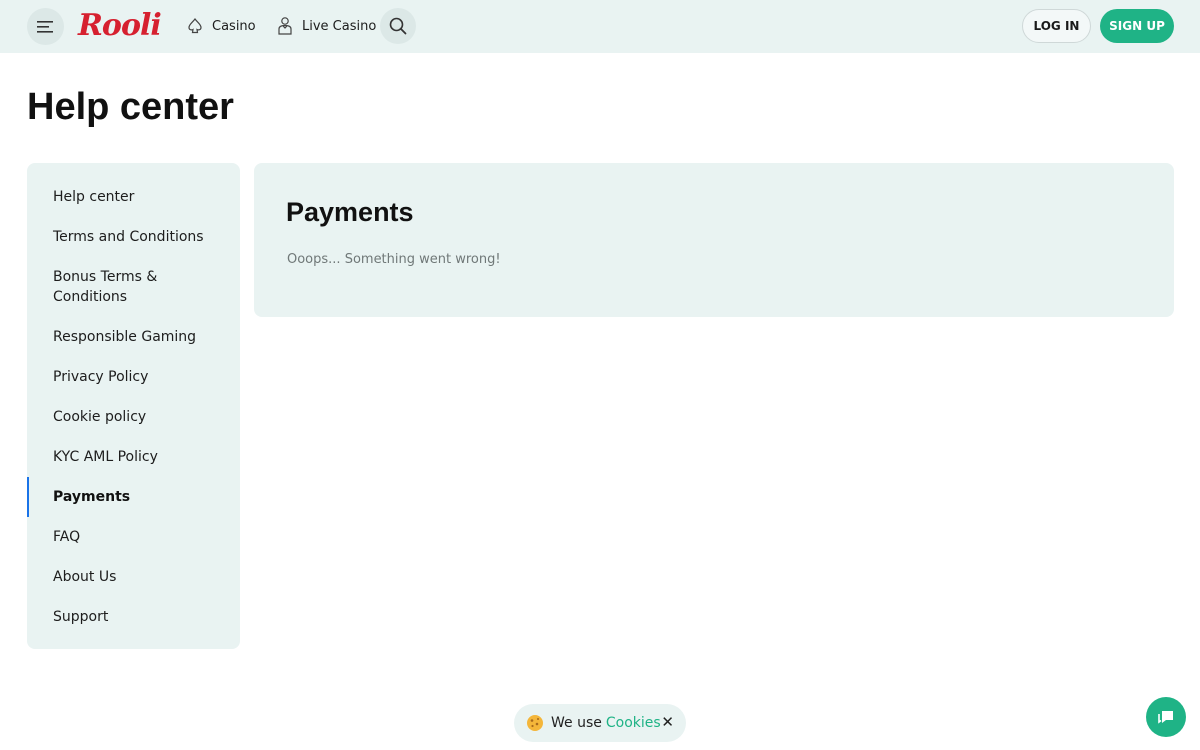 This screenshot has width=1200, height=750. What do you see at coordinates (234, 26) in the screenshot?
I see `nav-casino-label: Casino` at bounding box center [234, 26].